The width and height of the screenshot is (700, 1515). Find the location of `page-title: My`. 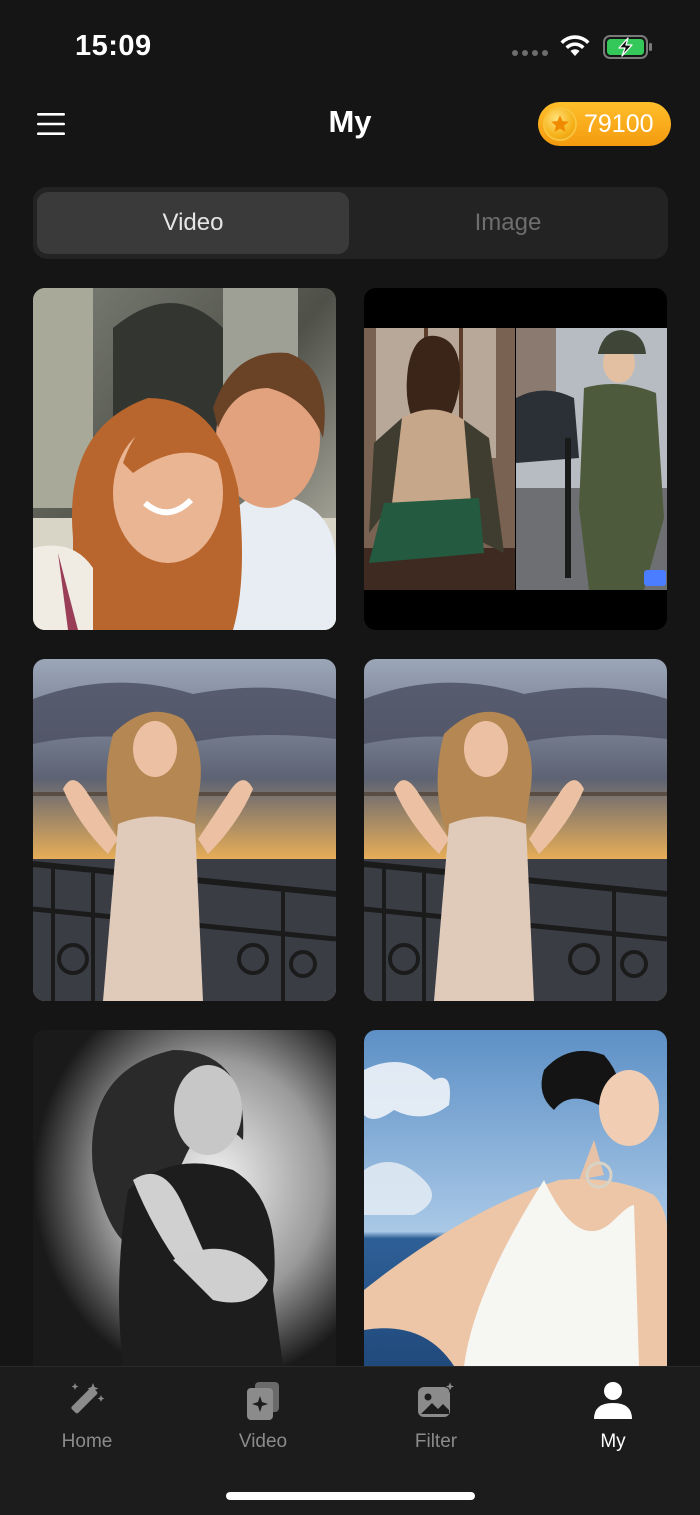

page-title: My is located at coordinates (350, 121).